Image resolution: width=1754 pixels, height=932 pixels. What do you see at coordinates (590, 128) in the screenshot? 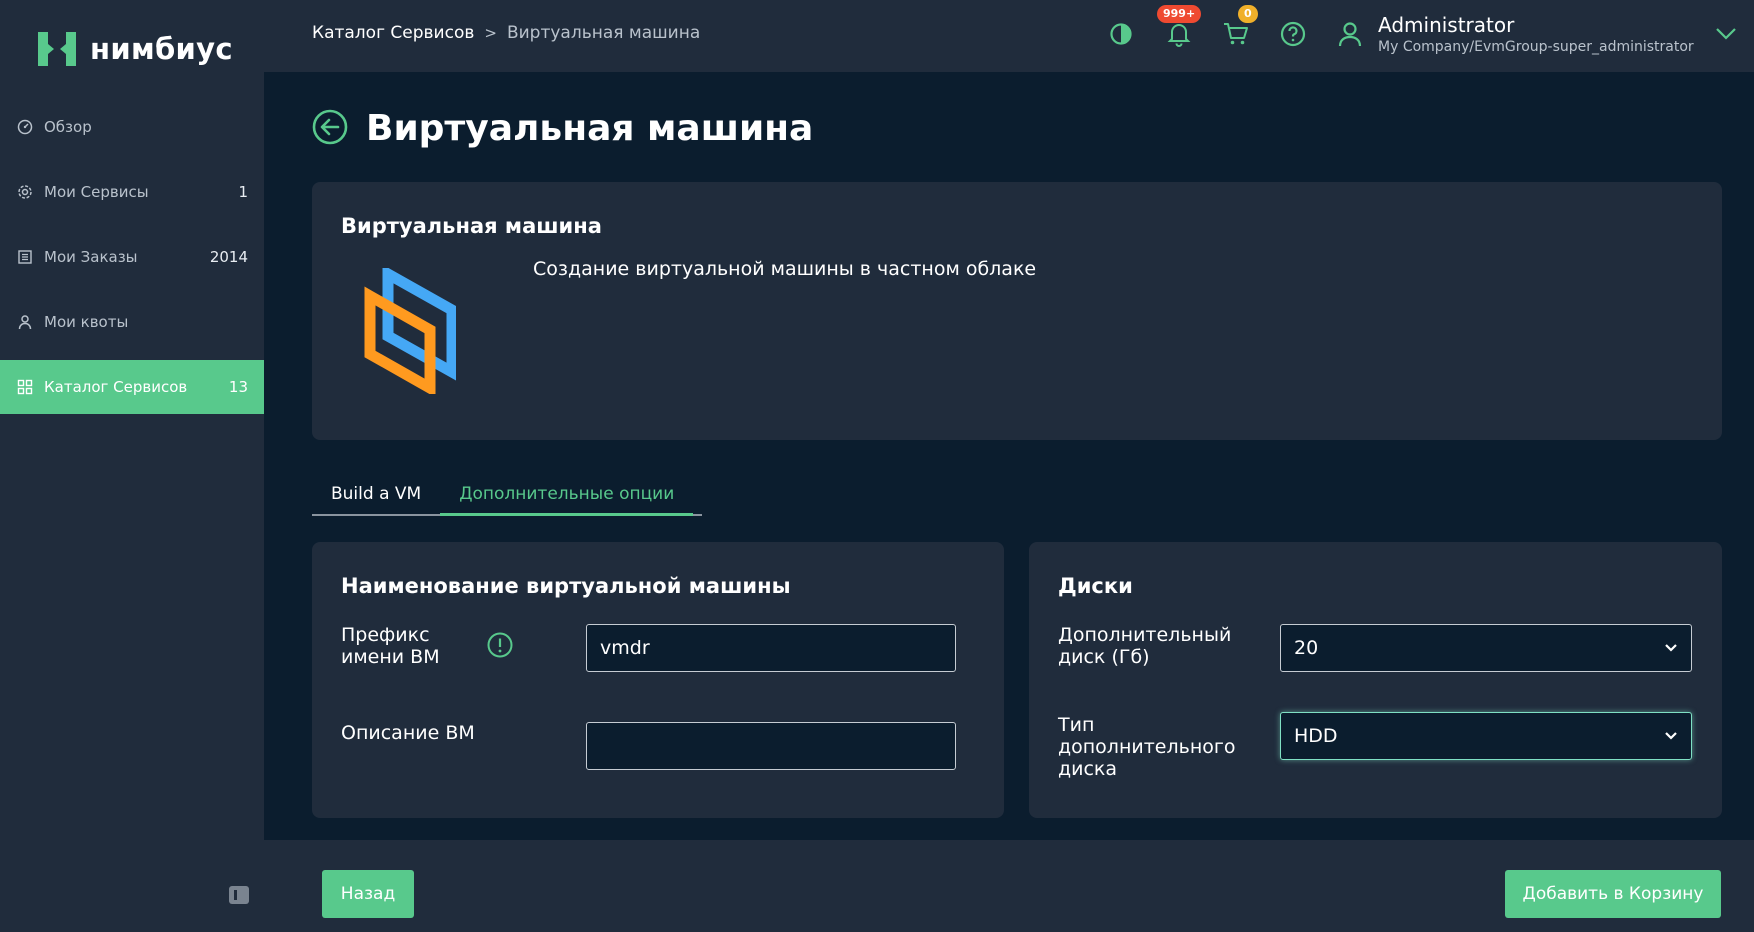
I see `page-title: Виртуальная машина` at bounding box center [590, 128].